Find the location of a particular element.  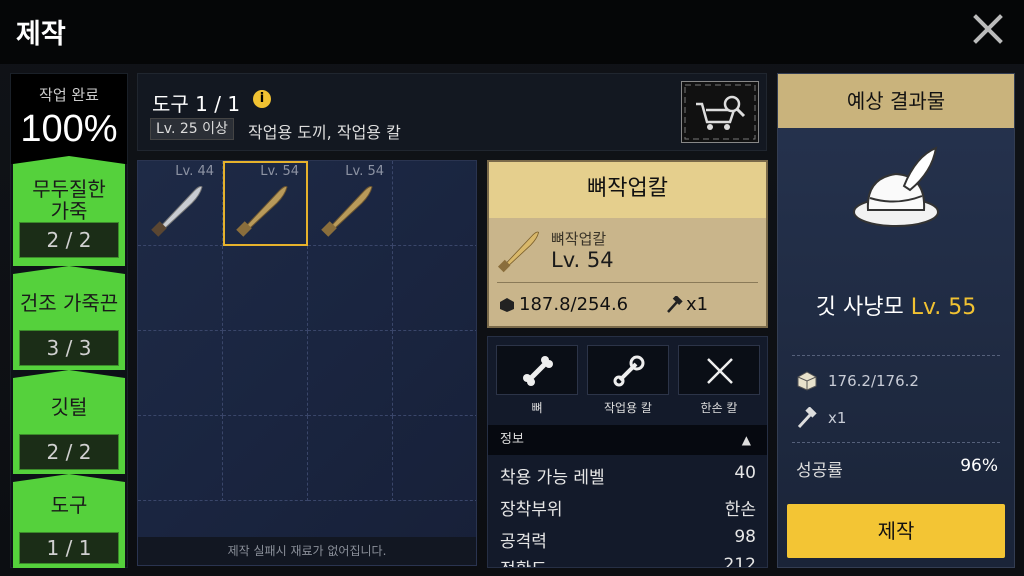

material-one-hand-sword is located at coordinates (719, 370).